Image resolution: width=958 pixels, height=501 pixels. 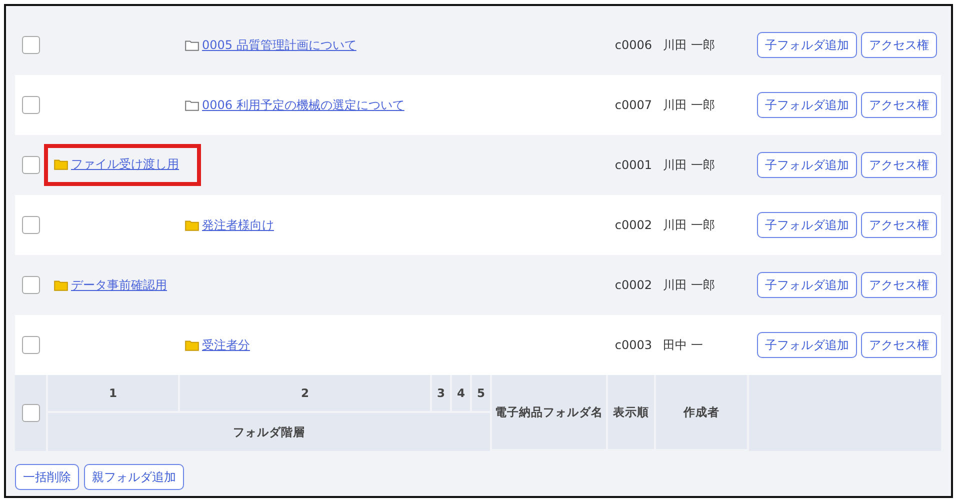 I want to click on folder-link: 0006 利用予定の機械の選定について, so click(x=303, y=105).